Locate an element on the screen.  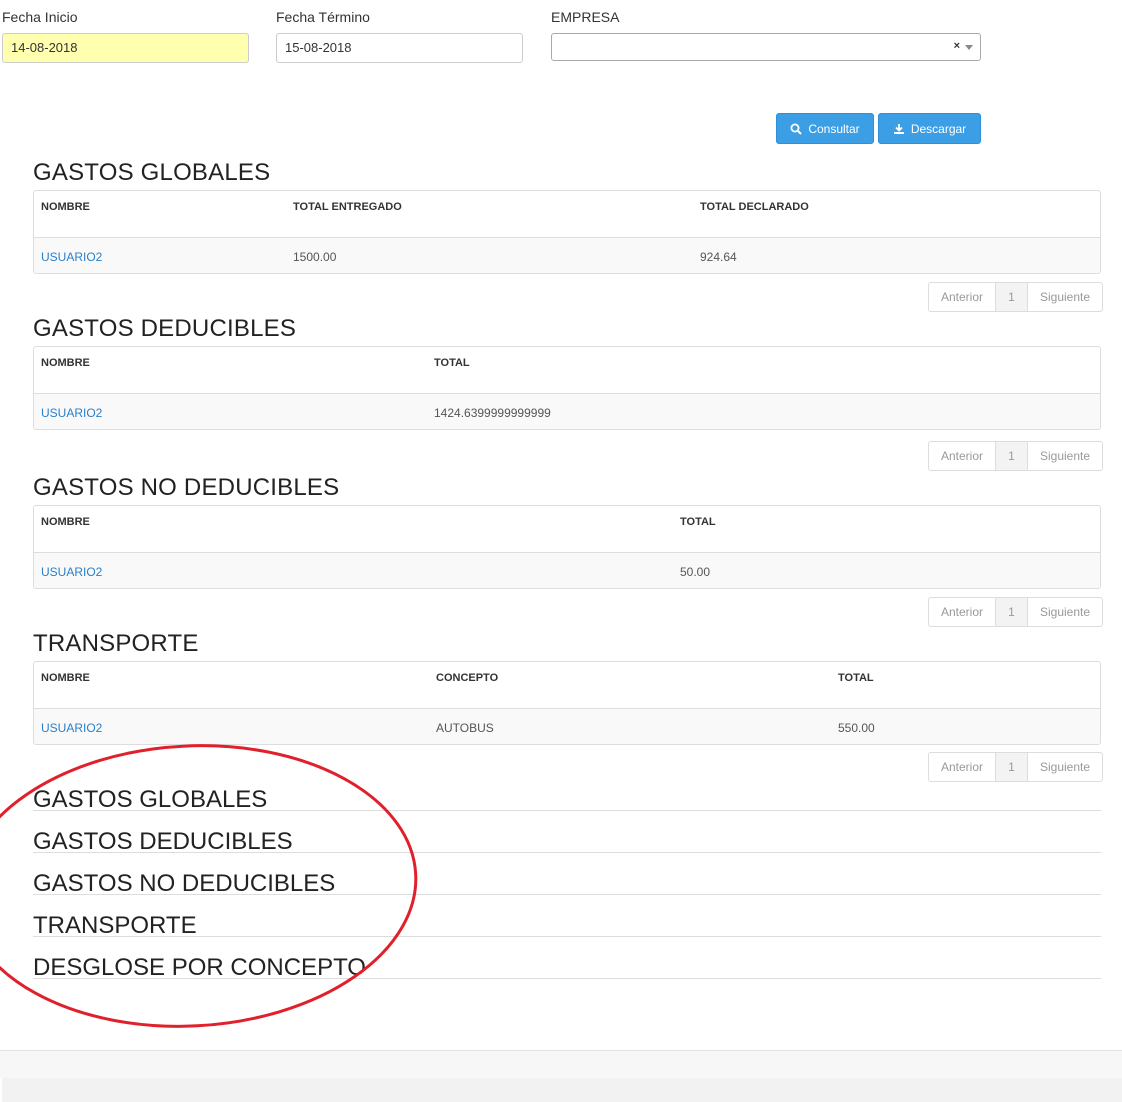
pagination-deducibles: Anterior 1 Siguiente is located at coordinates (1015, 456).